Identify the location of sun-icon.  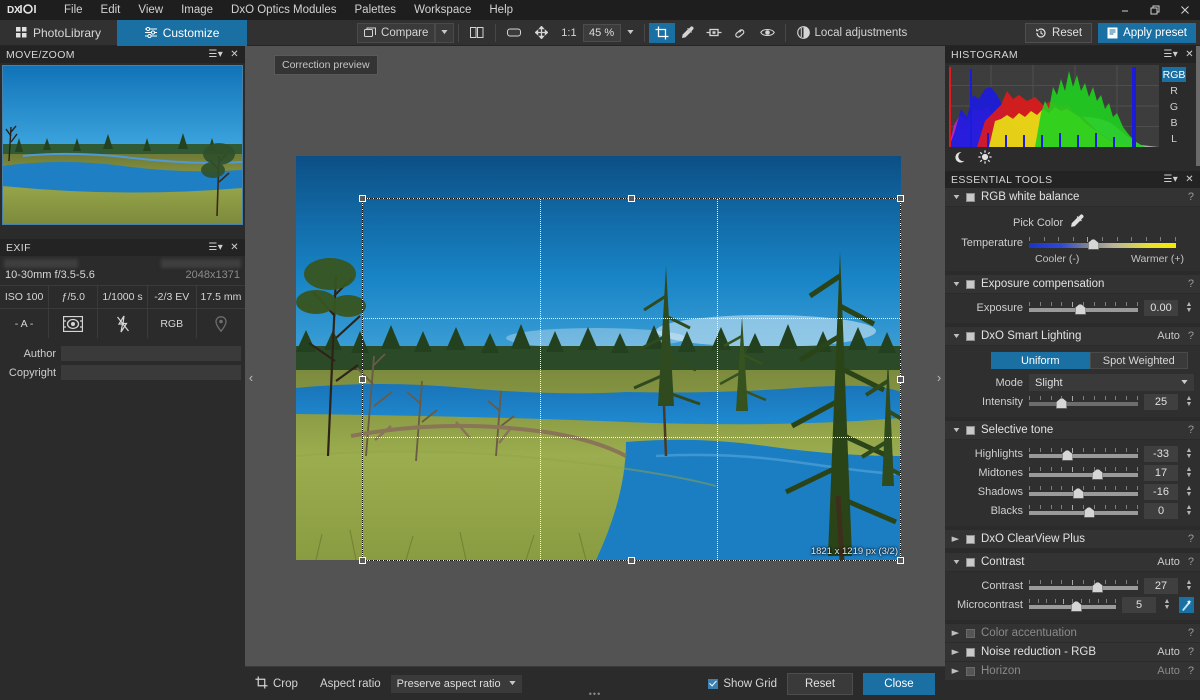
(985, 158).